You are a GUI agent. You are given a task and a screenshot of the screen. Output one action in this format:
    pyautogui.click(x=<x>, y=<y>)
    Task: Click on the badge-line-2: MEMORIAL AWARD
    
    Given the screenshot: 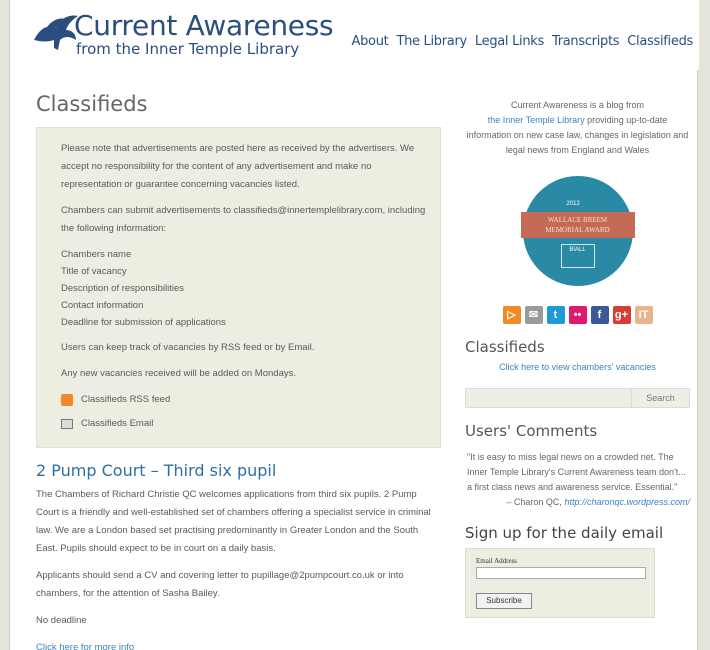 What is the action you would take?
    pyautogui.click(x=577, y=230)
    